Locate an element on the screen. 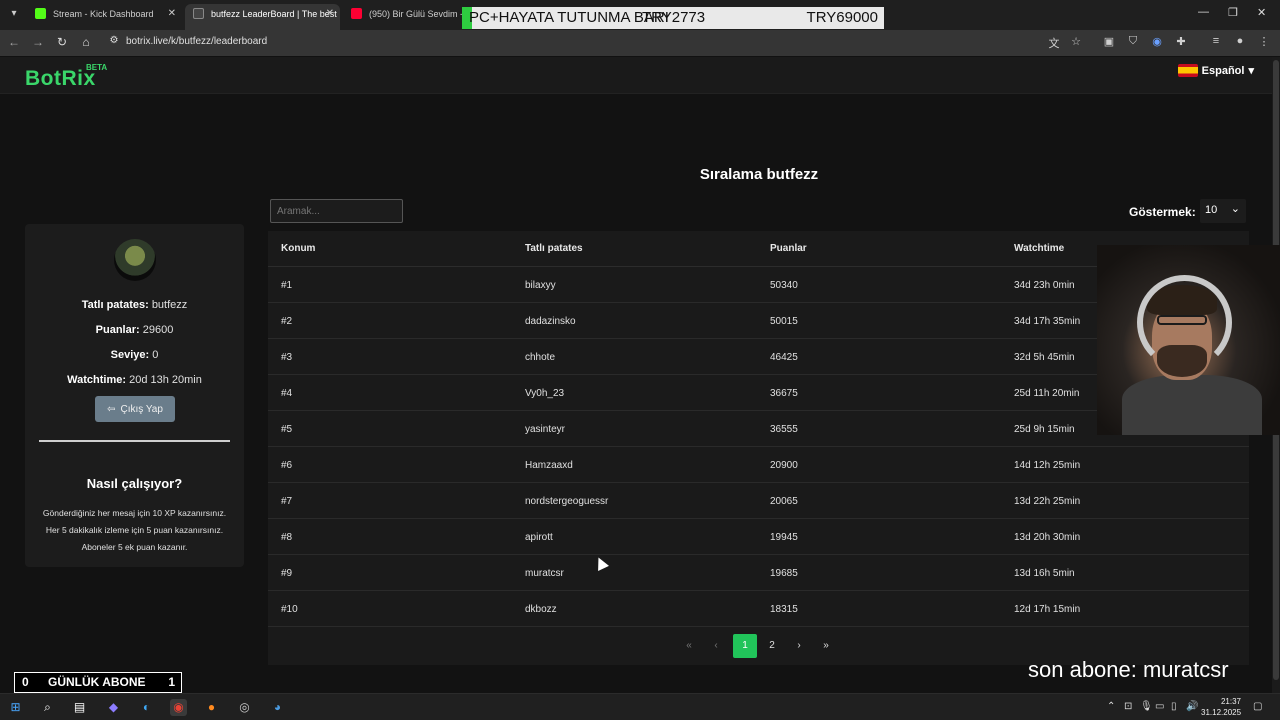  webcam-shirt is located at coordinates (1192, 405).